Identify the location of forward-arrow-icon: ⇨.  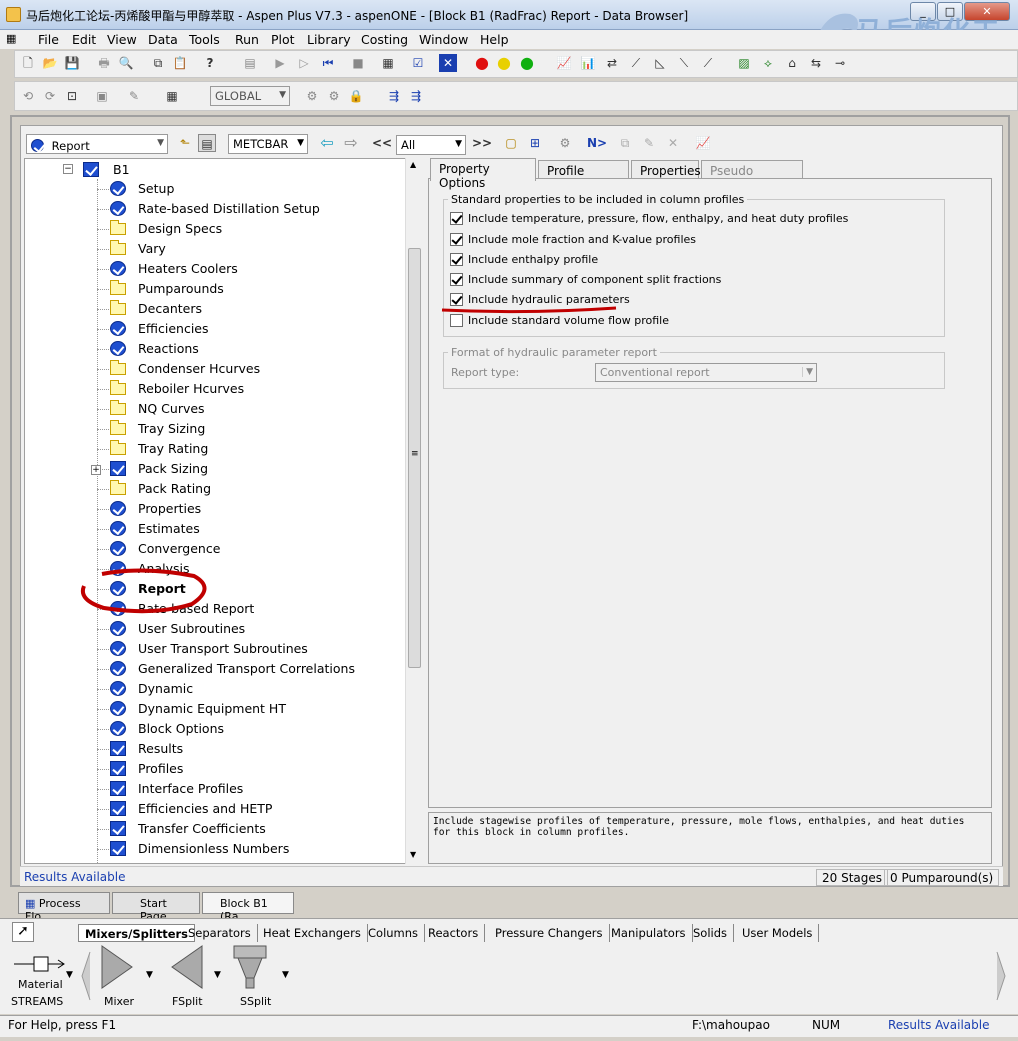
(351, 143).